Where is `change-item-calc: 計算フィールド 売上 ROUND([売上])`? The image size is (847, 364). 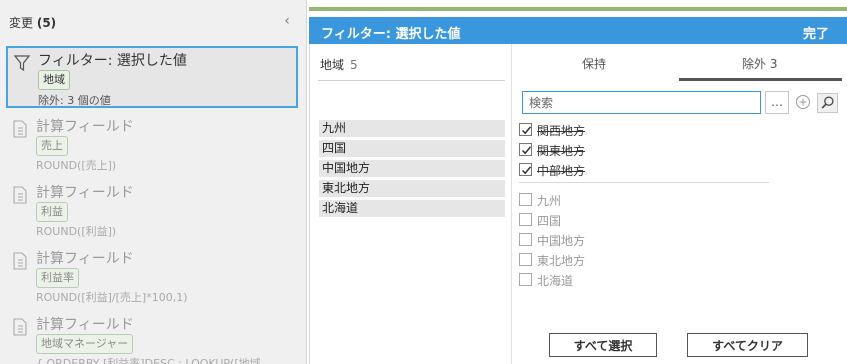
change-item-calc: 計算フィールド 売上 ROUND([売上]) is located at coordinates (152, 144).